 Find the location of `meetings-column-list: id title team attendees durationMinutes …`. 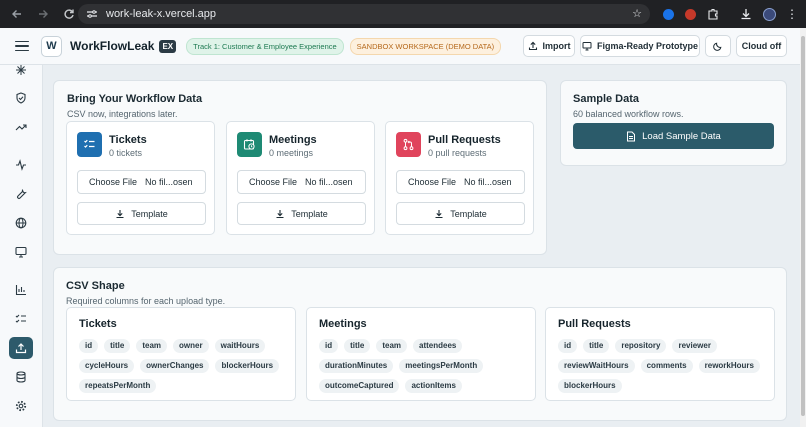

meetings-column-list: id title team attendees durationMinutes … is located at coordinates (422, 366).